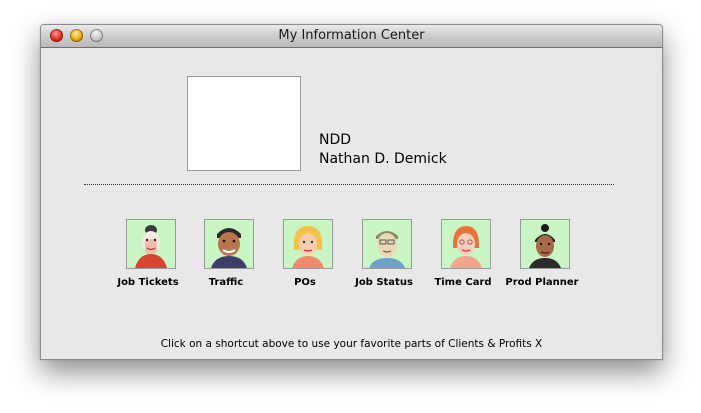  I want to click on shortcut-pos: POs, so click(305, 255).